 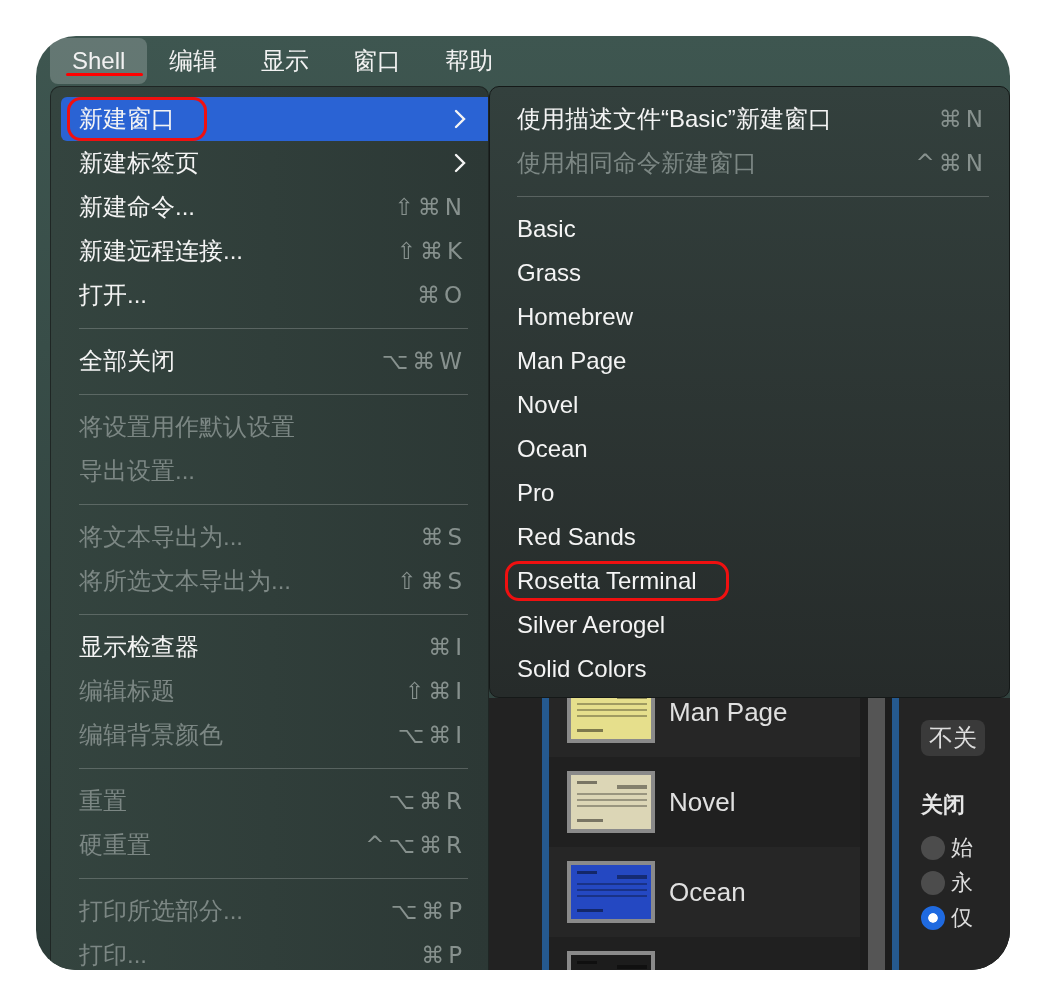 What do you see at coordinates (962, 882) in the screenshot?
I see `radio-label: 永` at bounding box center [962, 882].